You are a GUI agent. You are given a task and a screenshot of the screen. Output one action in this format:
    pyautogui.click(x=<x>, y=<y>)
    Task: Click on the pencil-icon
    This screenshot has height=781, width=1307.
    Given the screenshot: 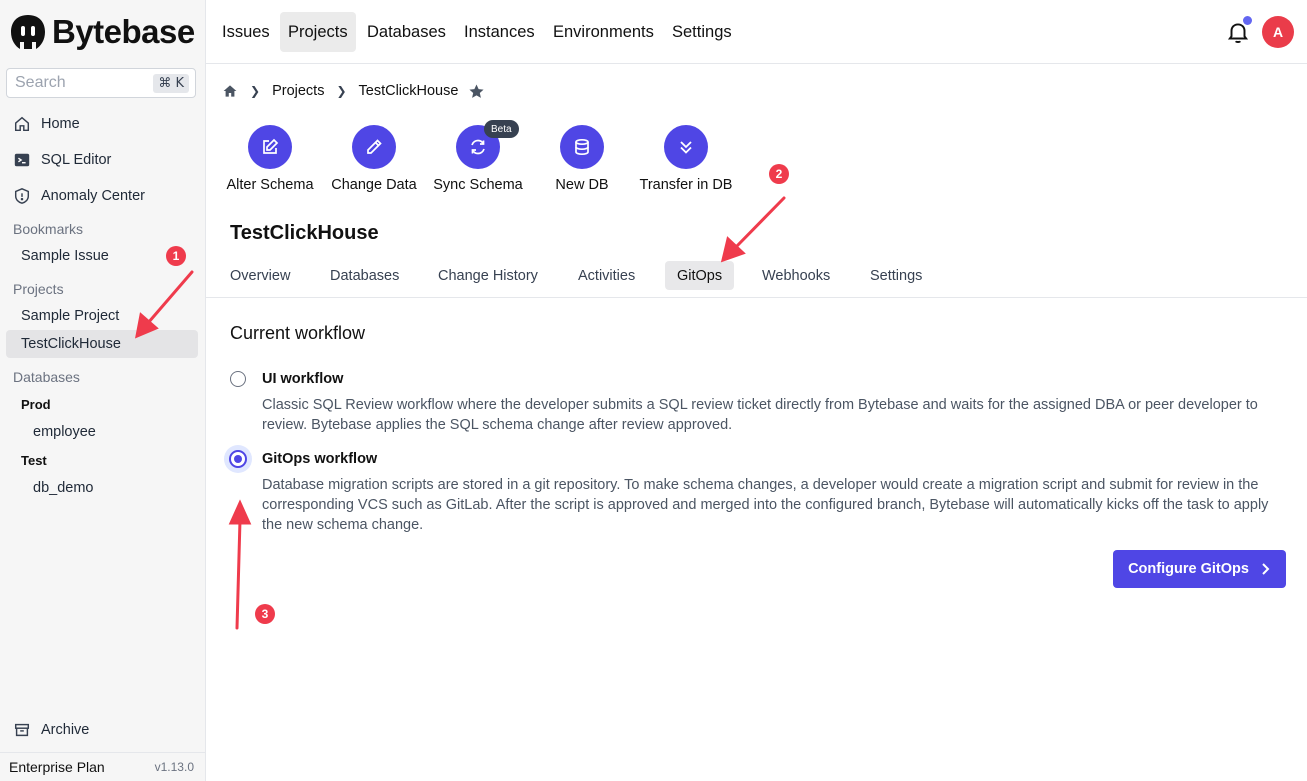 What is the action you would take?
    pyautogui.click(x=374, y=146)
    